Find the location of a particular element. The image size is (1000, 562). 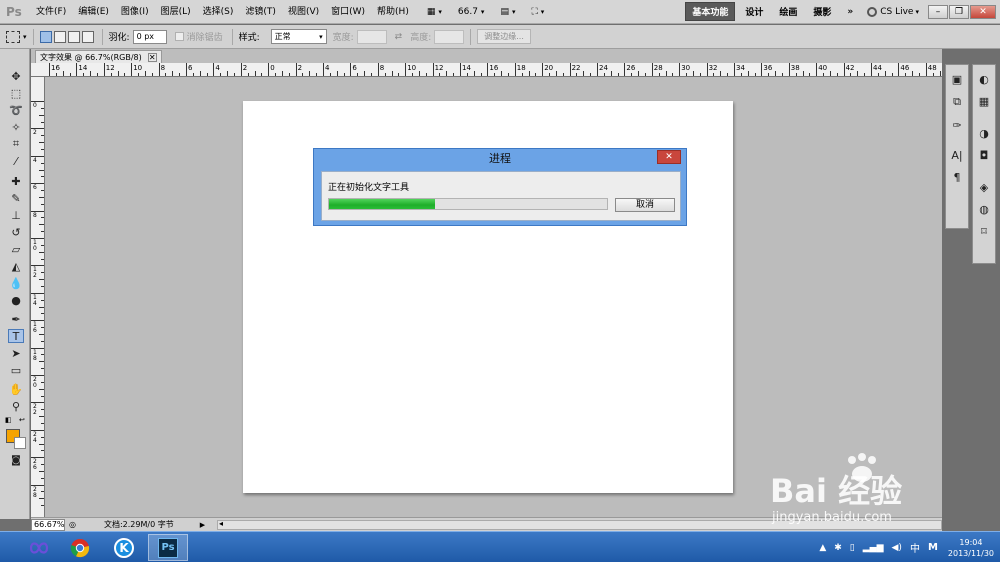

cancel-button: 取消 is located at coordinates (645, 205).